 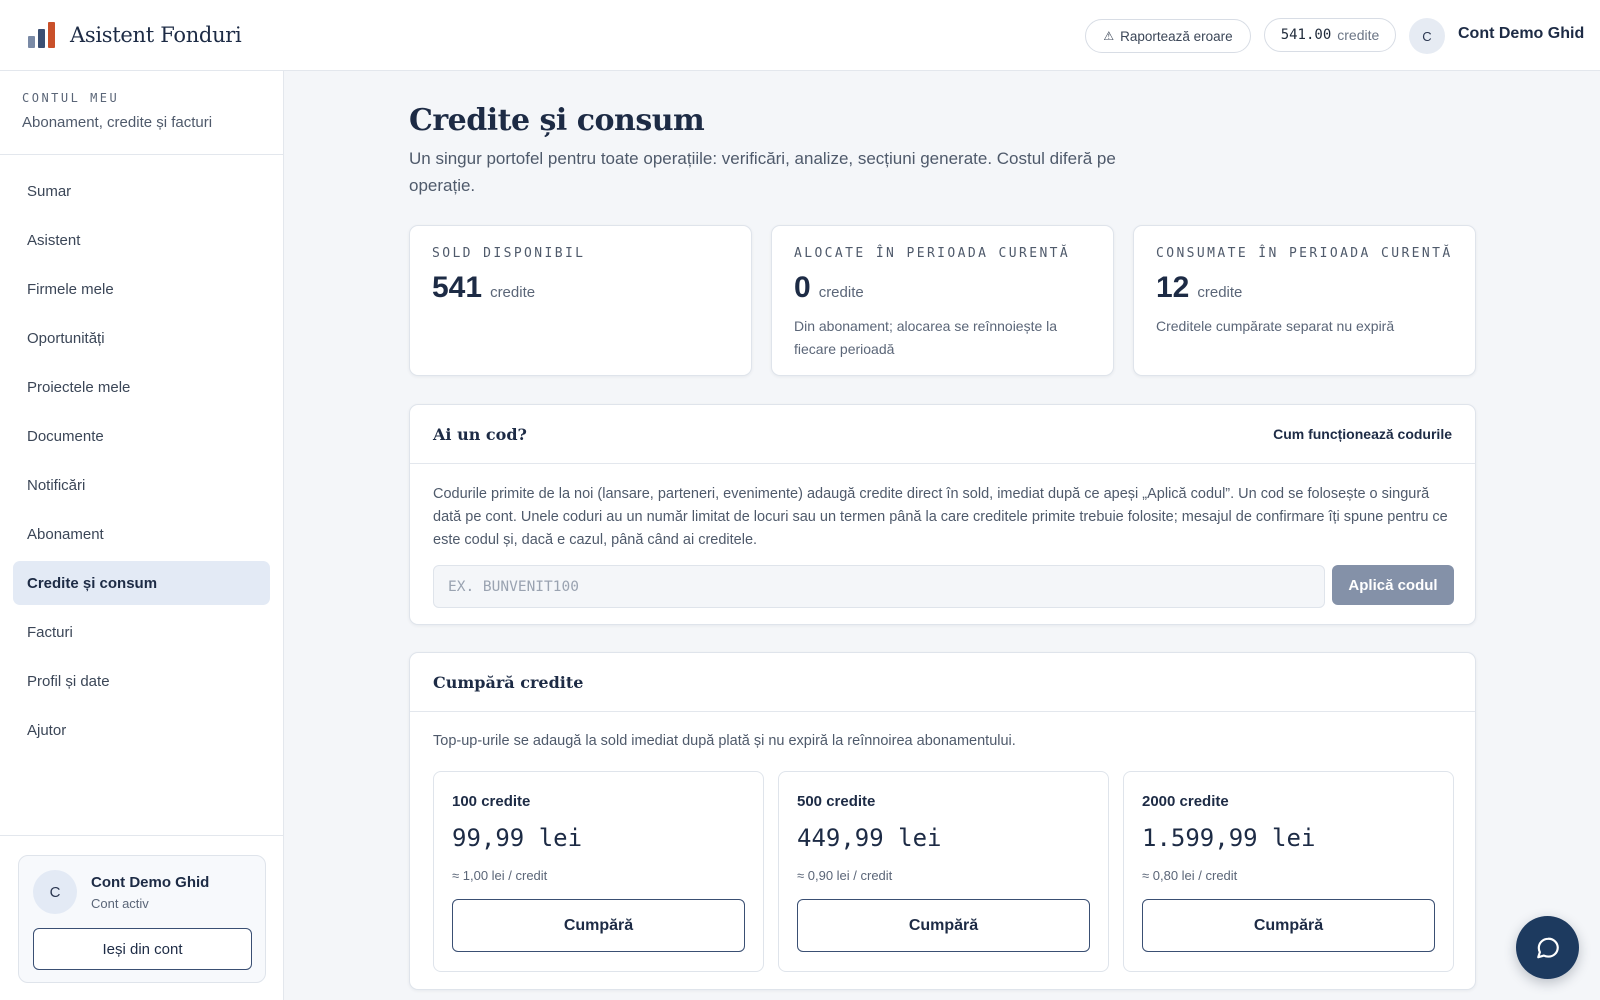 What do you see at coordinates (1109, 36) in the screenshot?
I see `warning-icon: ⚠` at bounding box center [1109, 36].